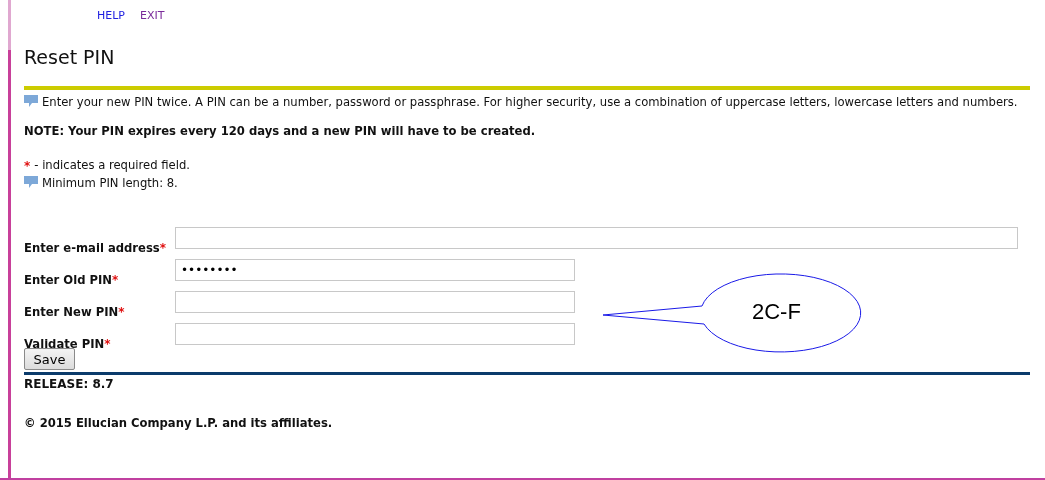  What do you see at coordinates (179, 423) in the screenshot?
I see `copyright-text: © 2015 Ellucian Company L.P. and its affiliates.` at bounding box center [179, 423].